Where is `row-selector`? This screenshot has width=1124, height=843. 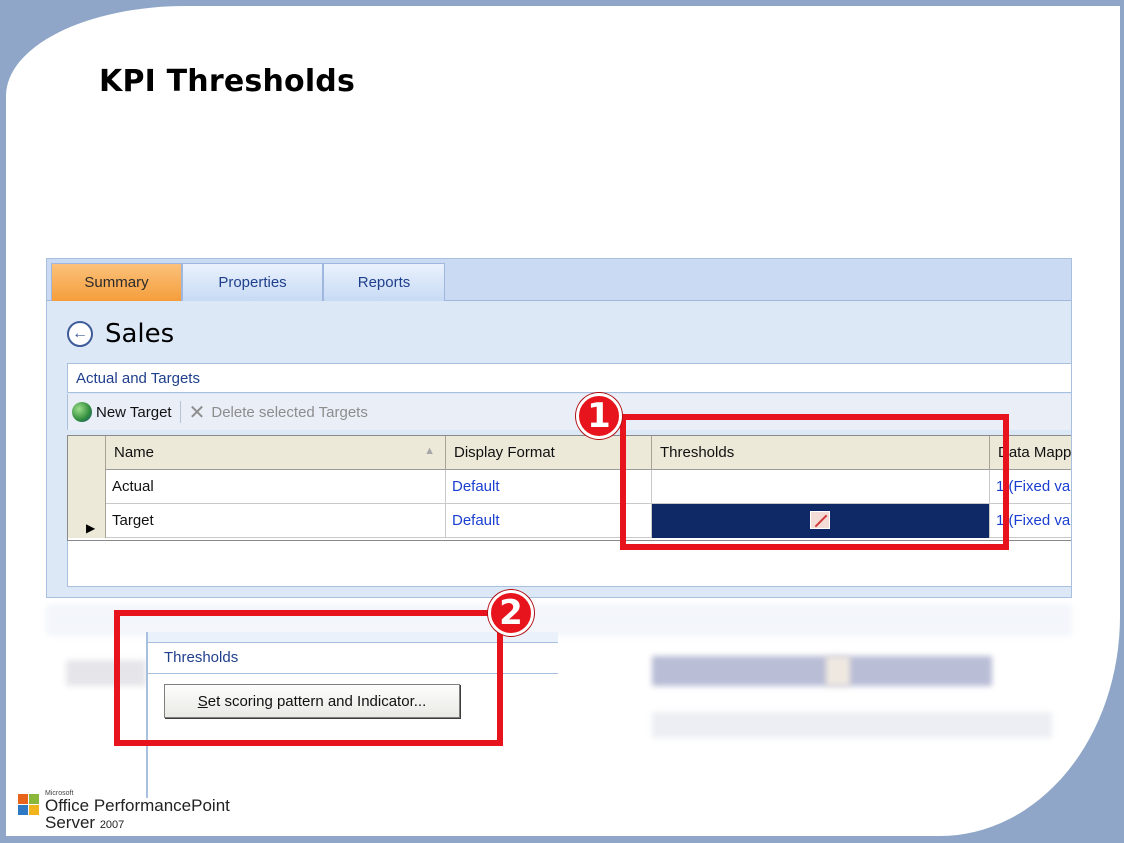
row-selector is located at coordinates (87, 487).